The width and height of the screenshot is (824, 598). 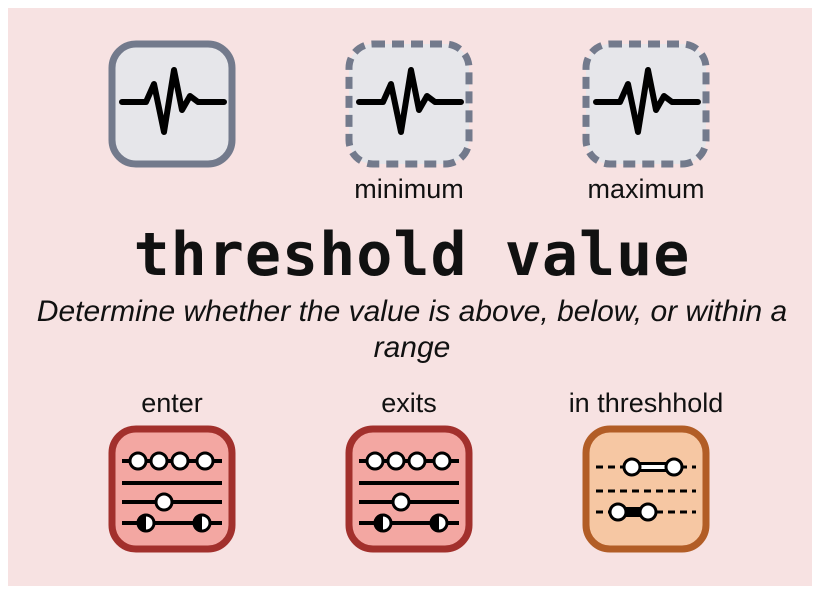 What do you see at coordinates (646, 489) in the screenshot?
I see `range-slider-icon` at bounding box center [646, 489].